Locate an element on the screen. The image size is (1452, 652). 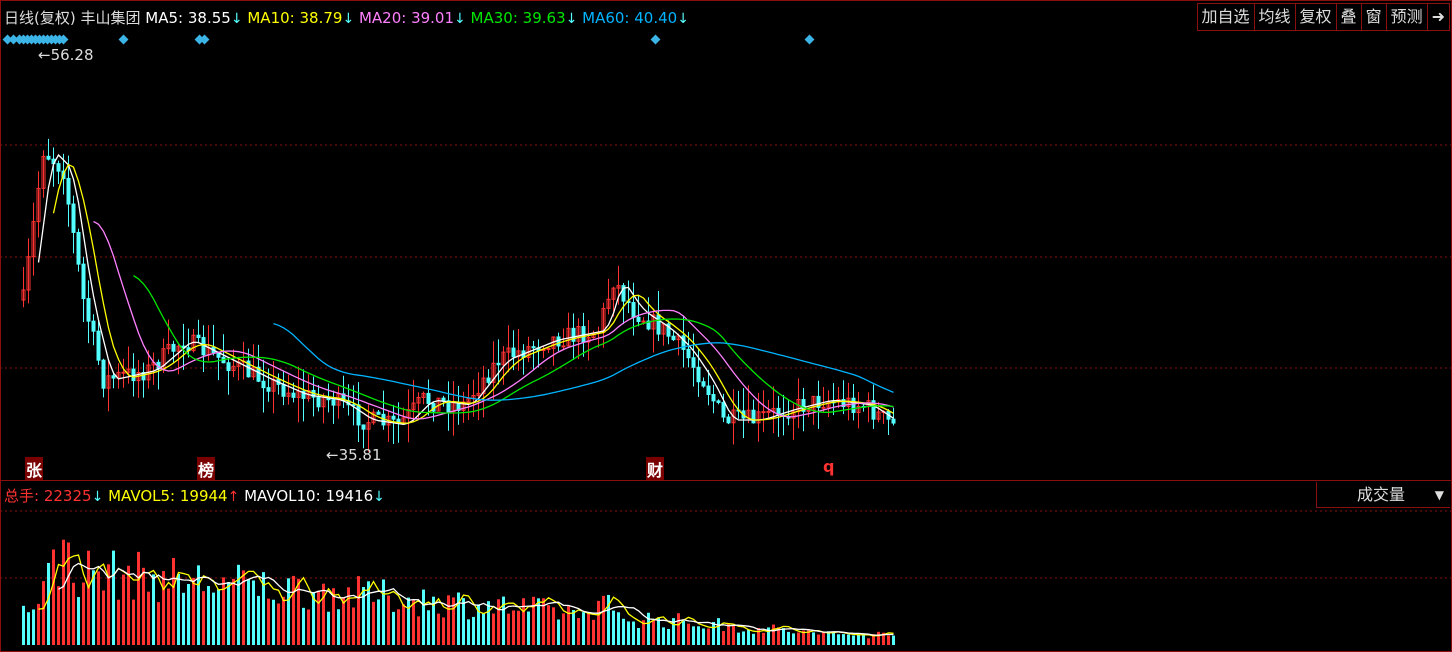
ma20-label: MA20: is located at coordinates (382, 18).